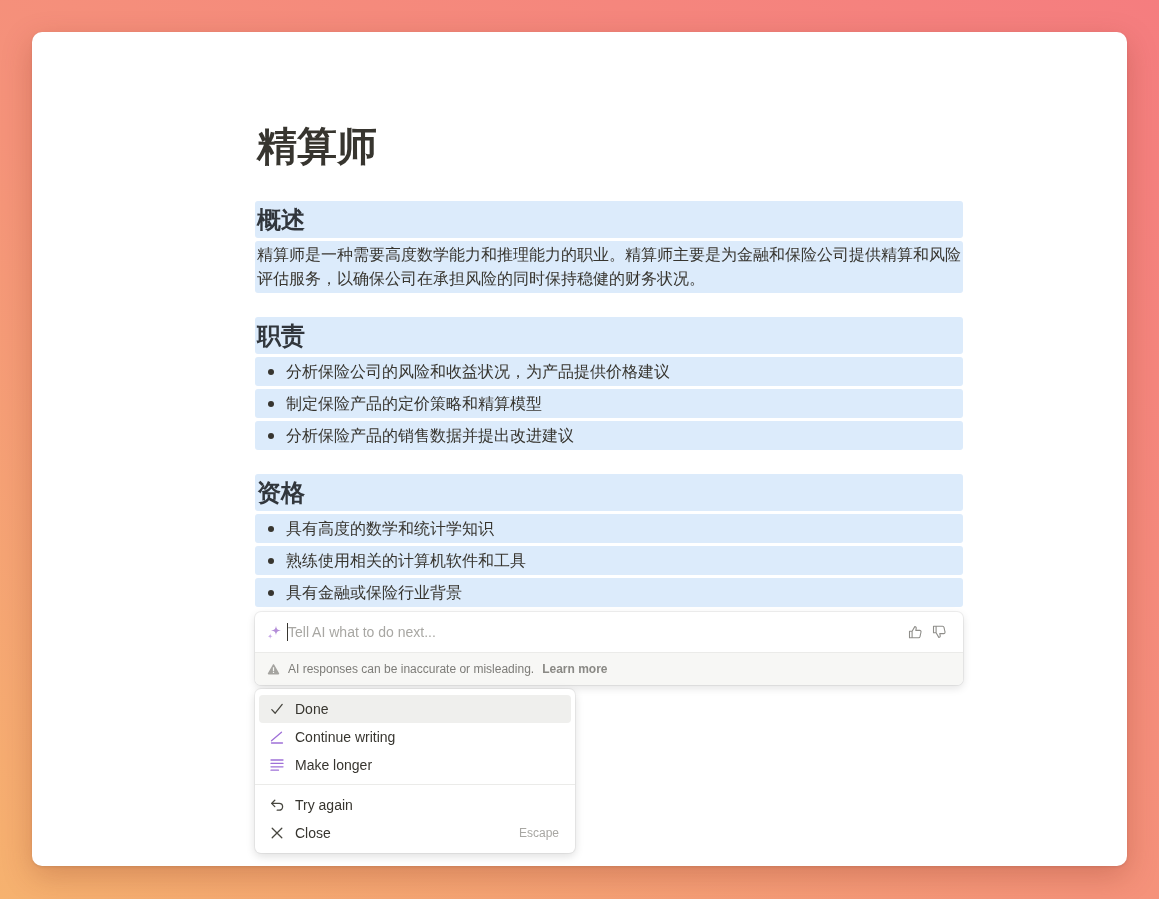 The height and width of the screenshot is (899, 1159). I want to click on close-icon, so click(277, 833).